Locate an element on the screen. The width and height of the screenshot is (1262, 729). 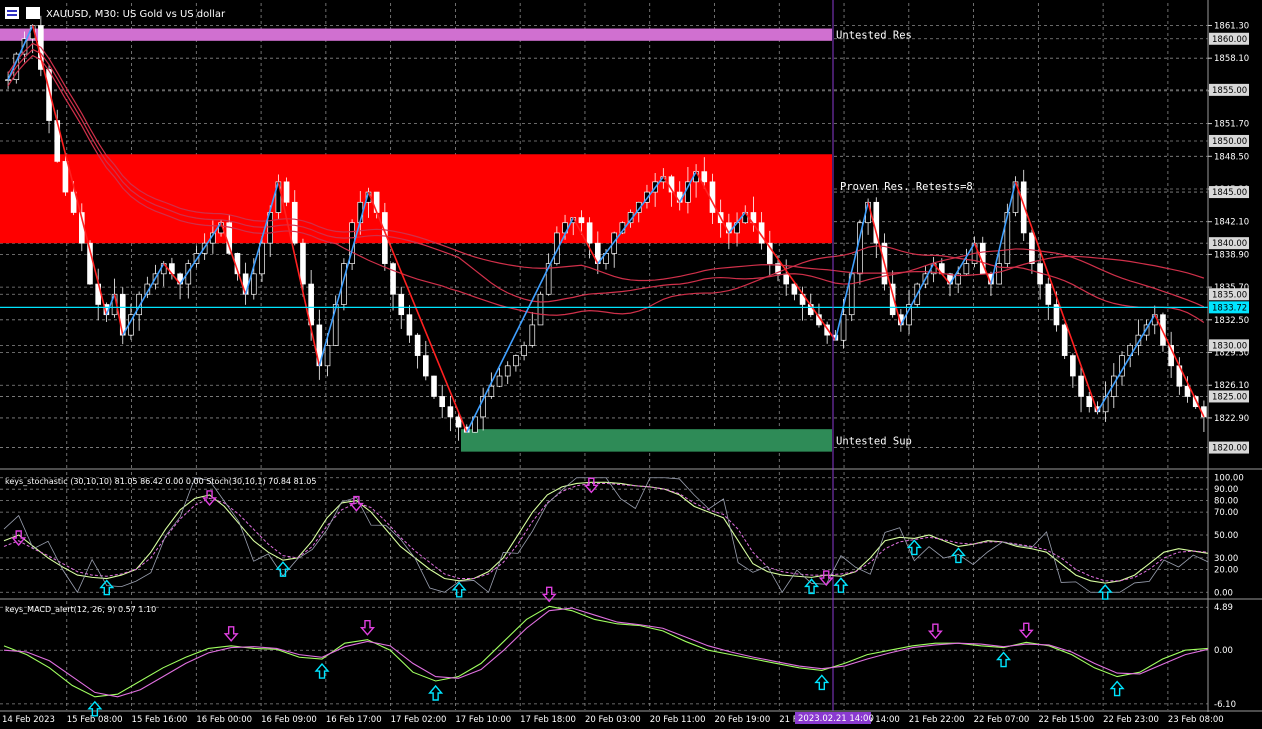
time-tick-label: 15 Feb 16:00 is located at coordinates (160, 720).